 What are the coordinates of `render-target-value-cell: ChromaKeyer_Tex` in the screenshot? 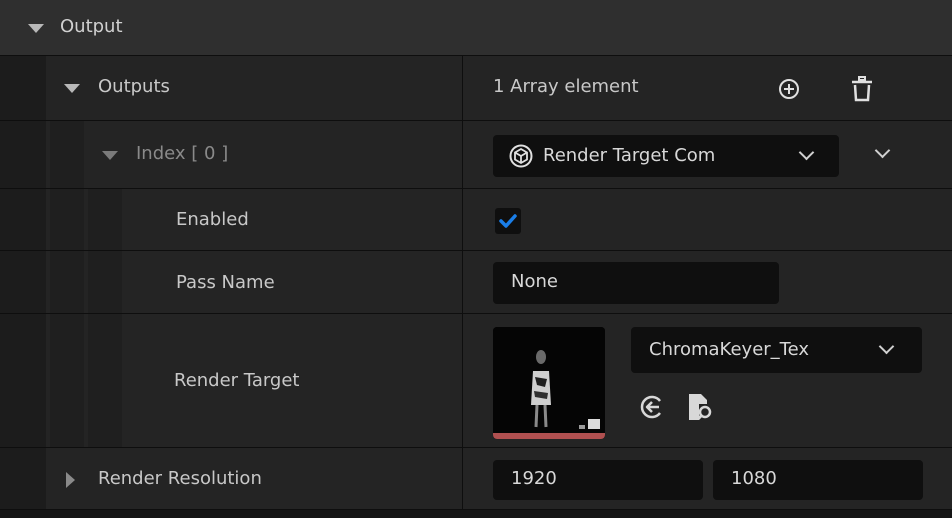 It's located at (707, 380).